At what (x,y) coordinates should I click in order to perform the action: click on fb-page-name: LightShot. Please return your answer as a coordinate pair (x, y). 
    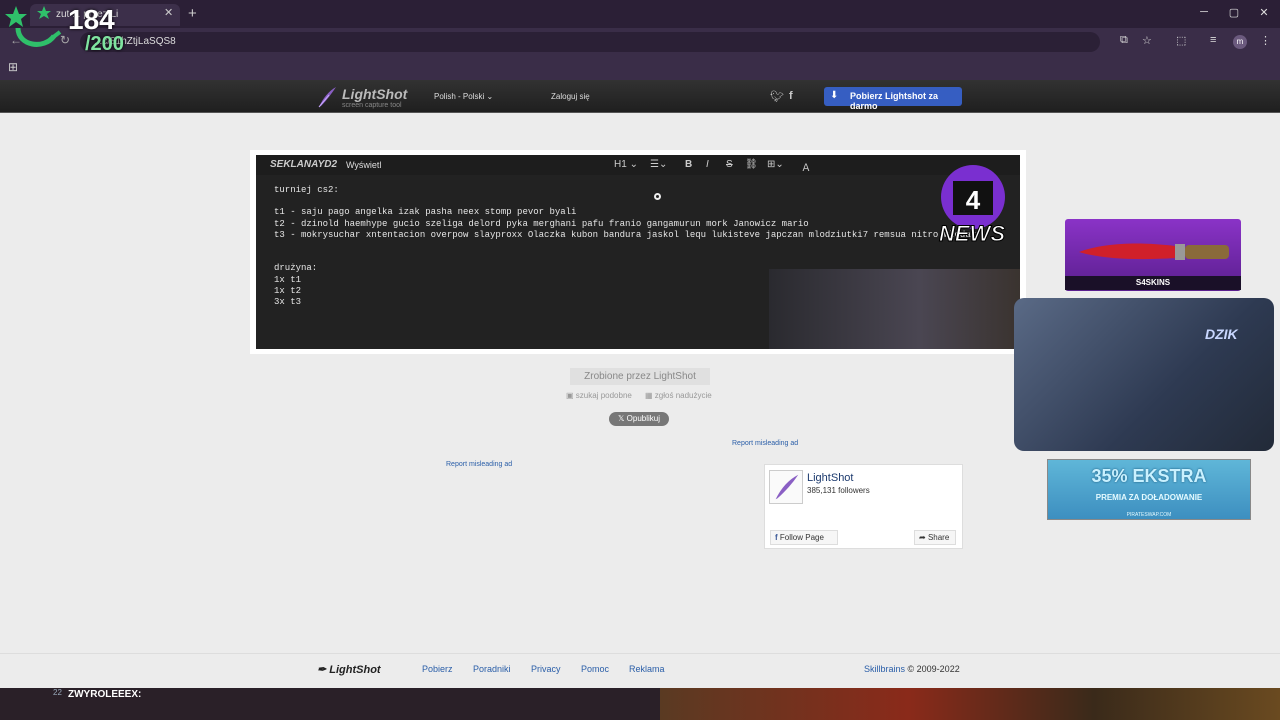
    Looking at the image, I should click on (830, 478).